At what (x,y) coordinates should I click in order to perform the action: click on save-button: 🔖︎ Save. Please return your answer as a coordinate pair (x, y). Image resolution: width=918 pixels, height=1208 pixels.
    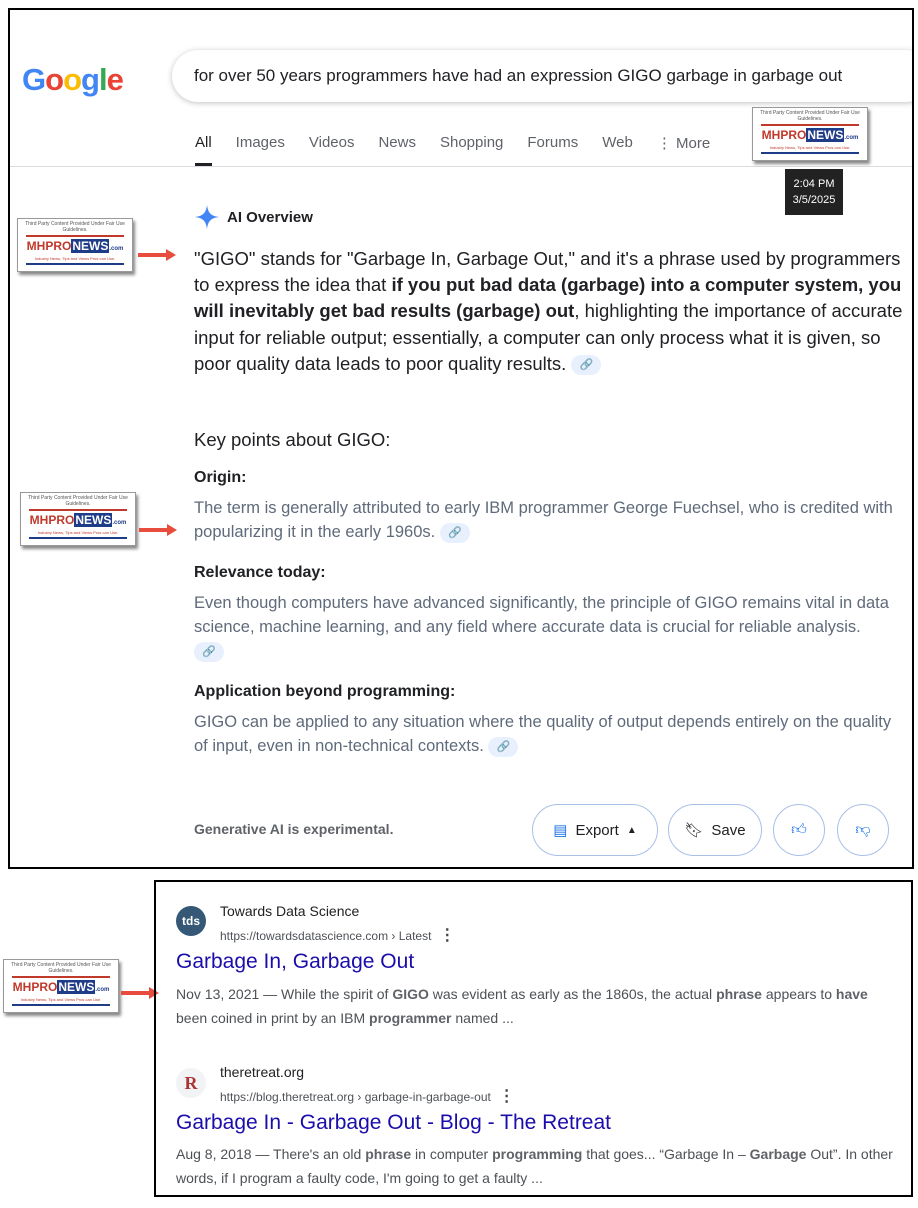
    Looking at the image, I should click on (715, 830).